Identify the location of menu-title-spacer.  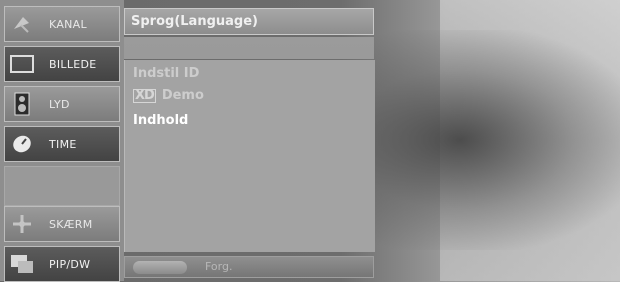
(249, 48).